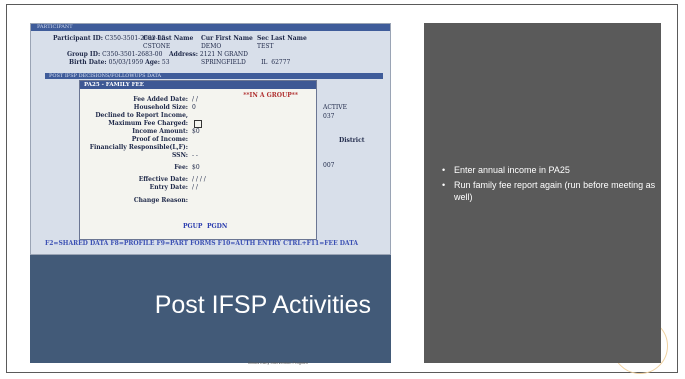 Image resolution: width=685 pixels, height=379 pixels. I want to click on fee-field-label: Declined to Report Income,, so click(141, 115).